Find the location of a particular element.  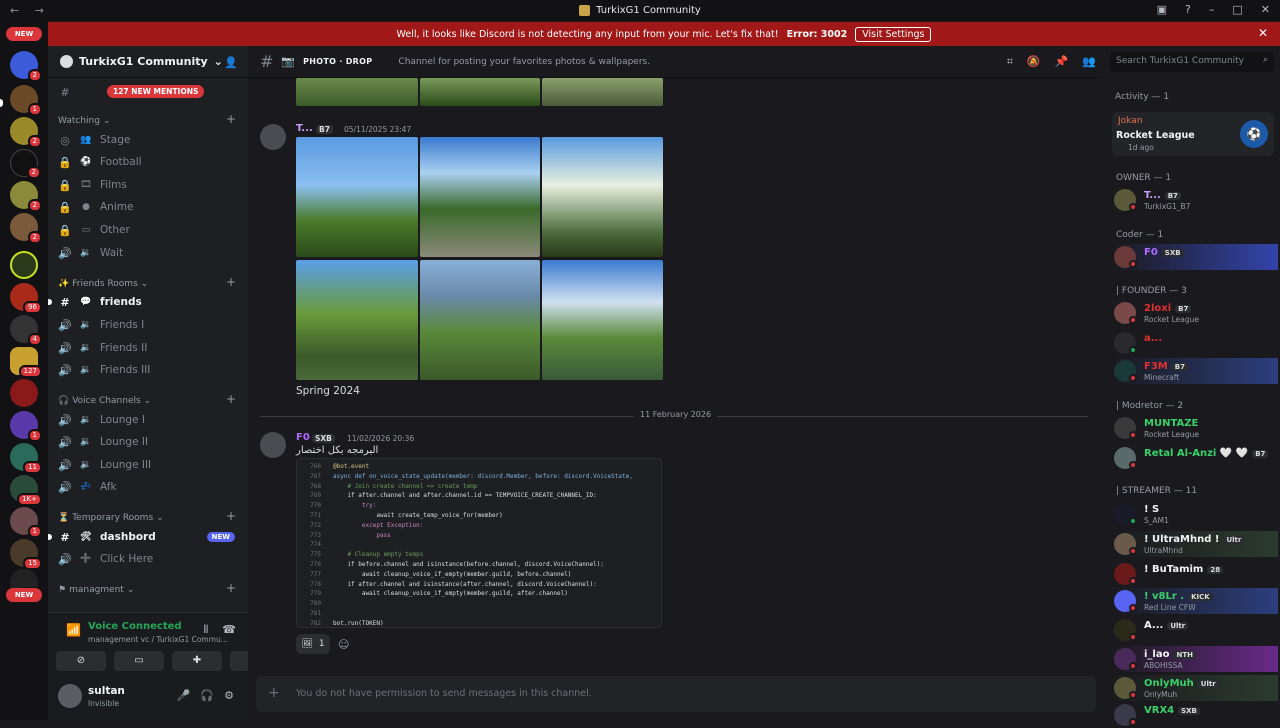

member-list-icon: 👥 is located at coordinates (1089, 62).